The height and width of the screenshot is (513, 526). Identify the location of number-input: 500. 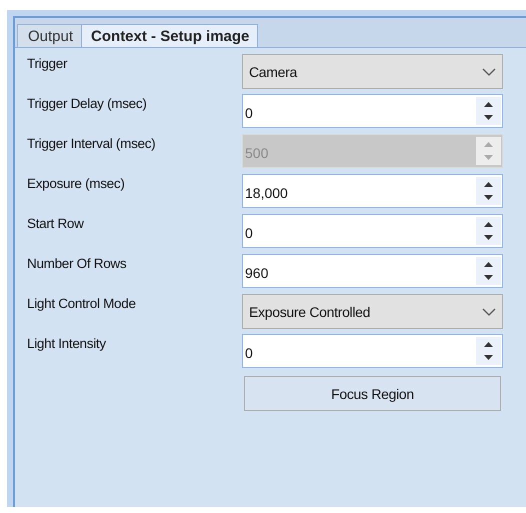
(372, 151).